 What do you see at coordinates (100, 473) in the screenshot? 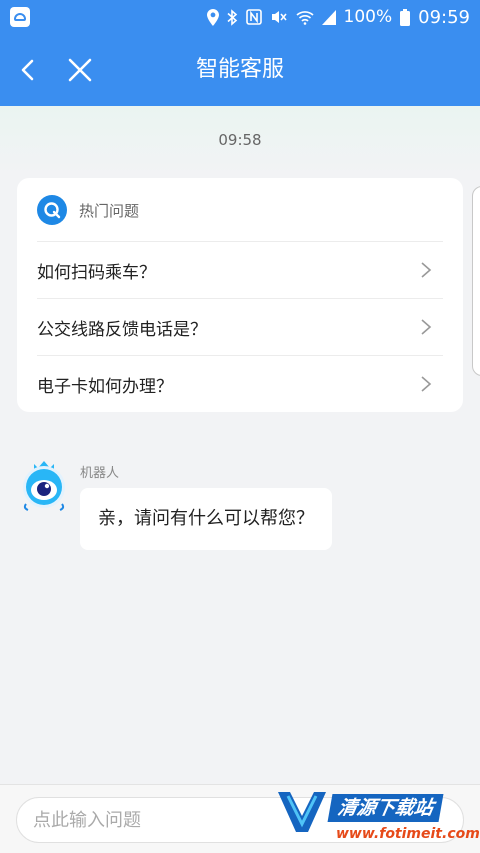
I see `bot-name: 机器人` at bounding box center [100, 473].